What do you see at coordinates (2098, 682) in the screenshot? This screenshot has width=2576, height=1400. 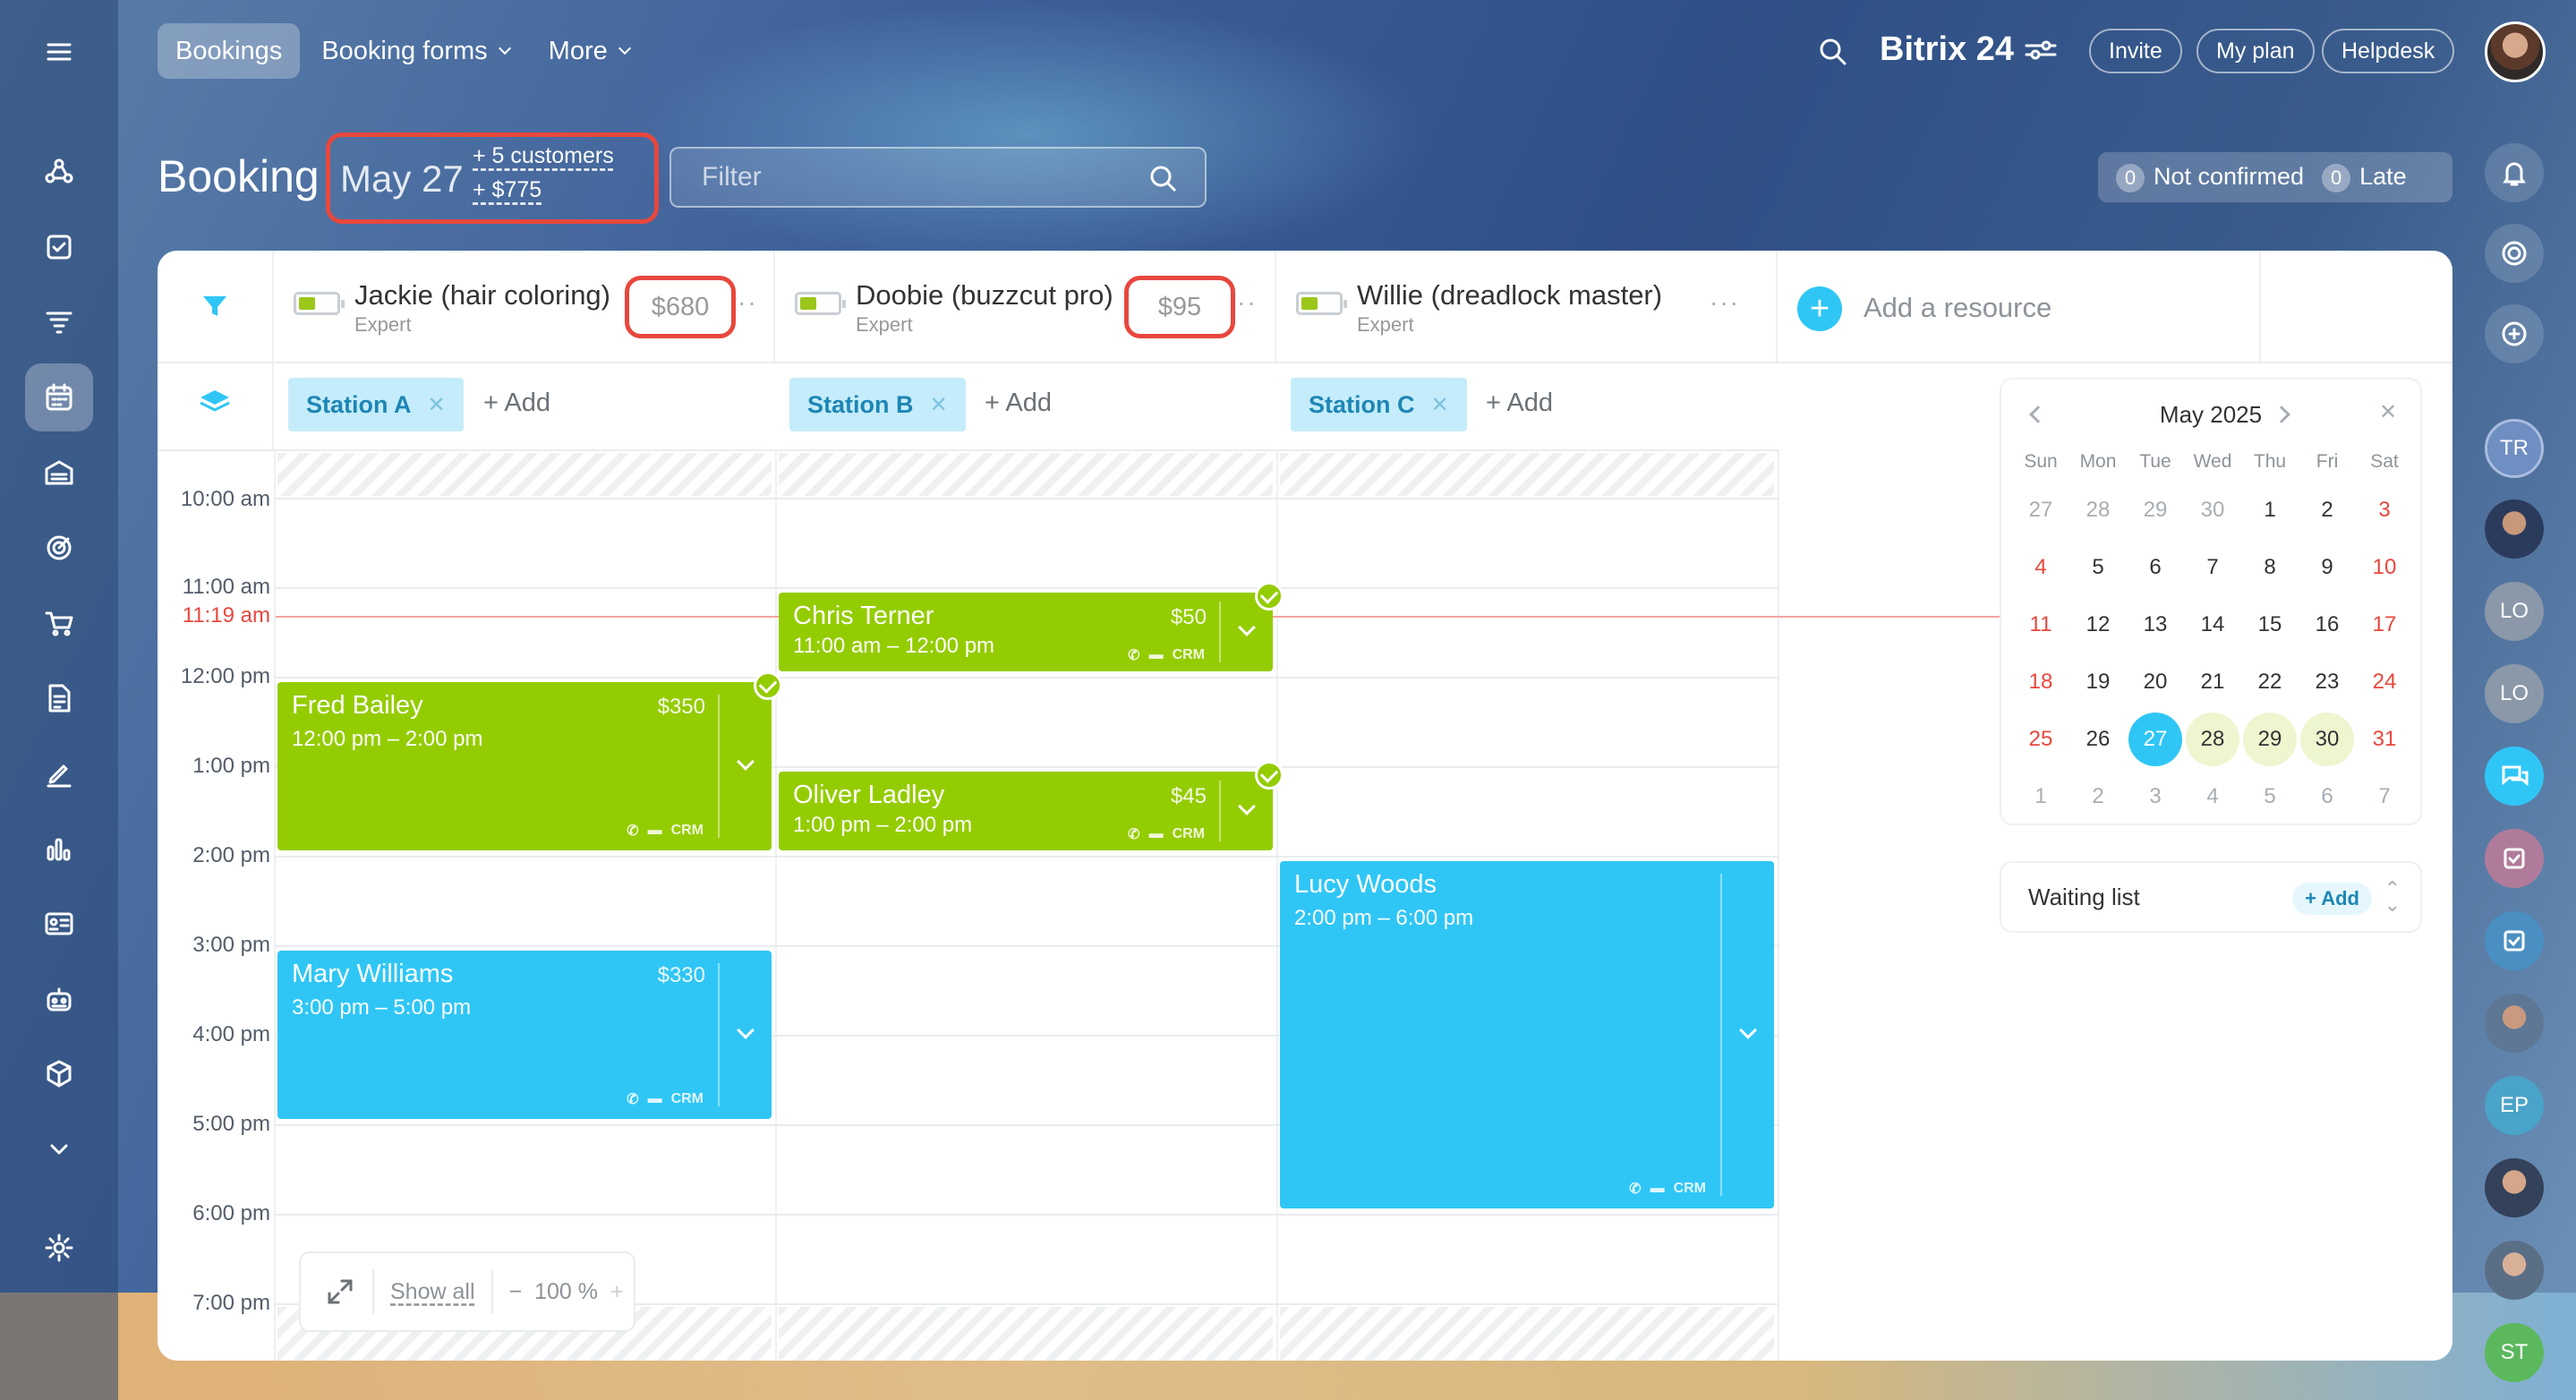 I see `calendar-day: 19` at bounding box center [2098, 682].